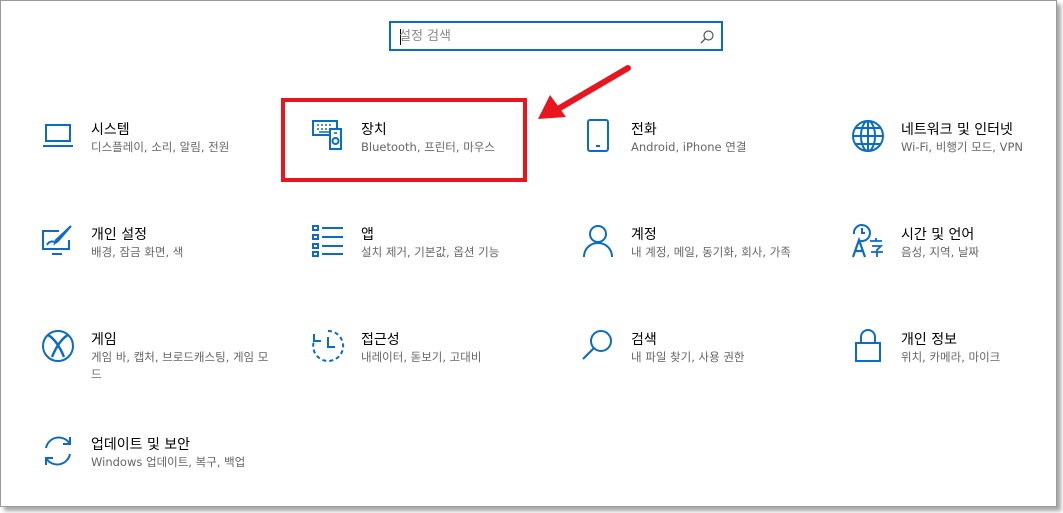 The width and height of the screenshot is (1063, 513). What do you see at coordinates (160, 147) in the screenshot?
I see `tile-description: 디스플레이, 소리, 알림, 전원` at bounding box center [160, 147].